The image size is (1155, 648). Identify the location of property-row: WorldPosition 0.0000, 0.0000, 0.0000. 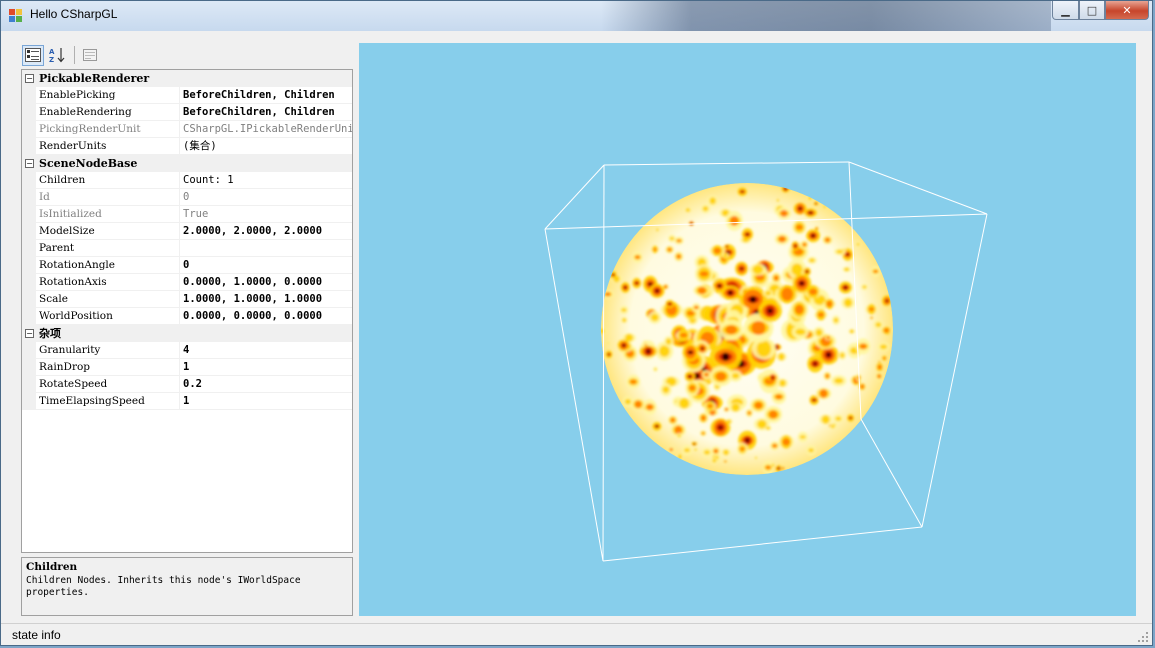
(187, 316).